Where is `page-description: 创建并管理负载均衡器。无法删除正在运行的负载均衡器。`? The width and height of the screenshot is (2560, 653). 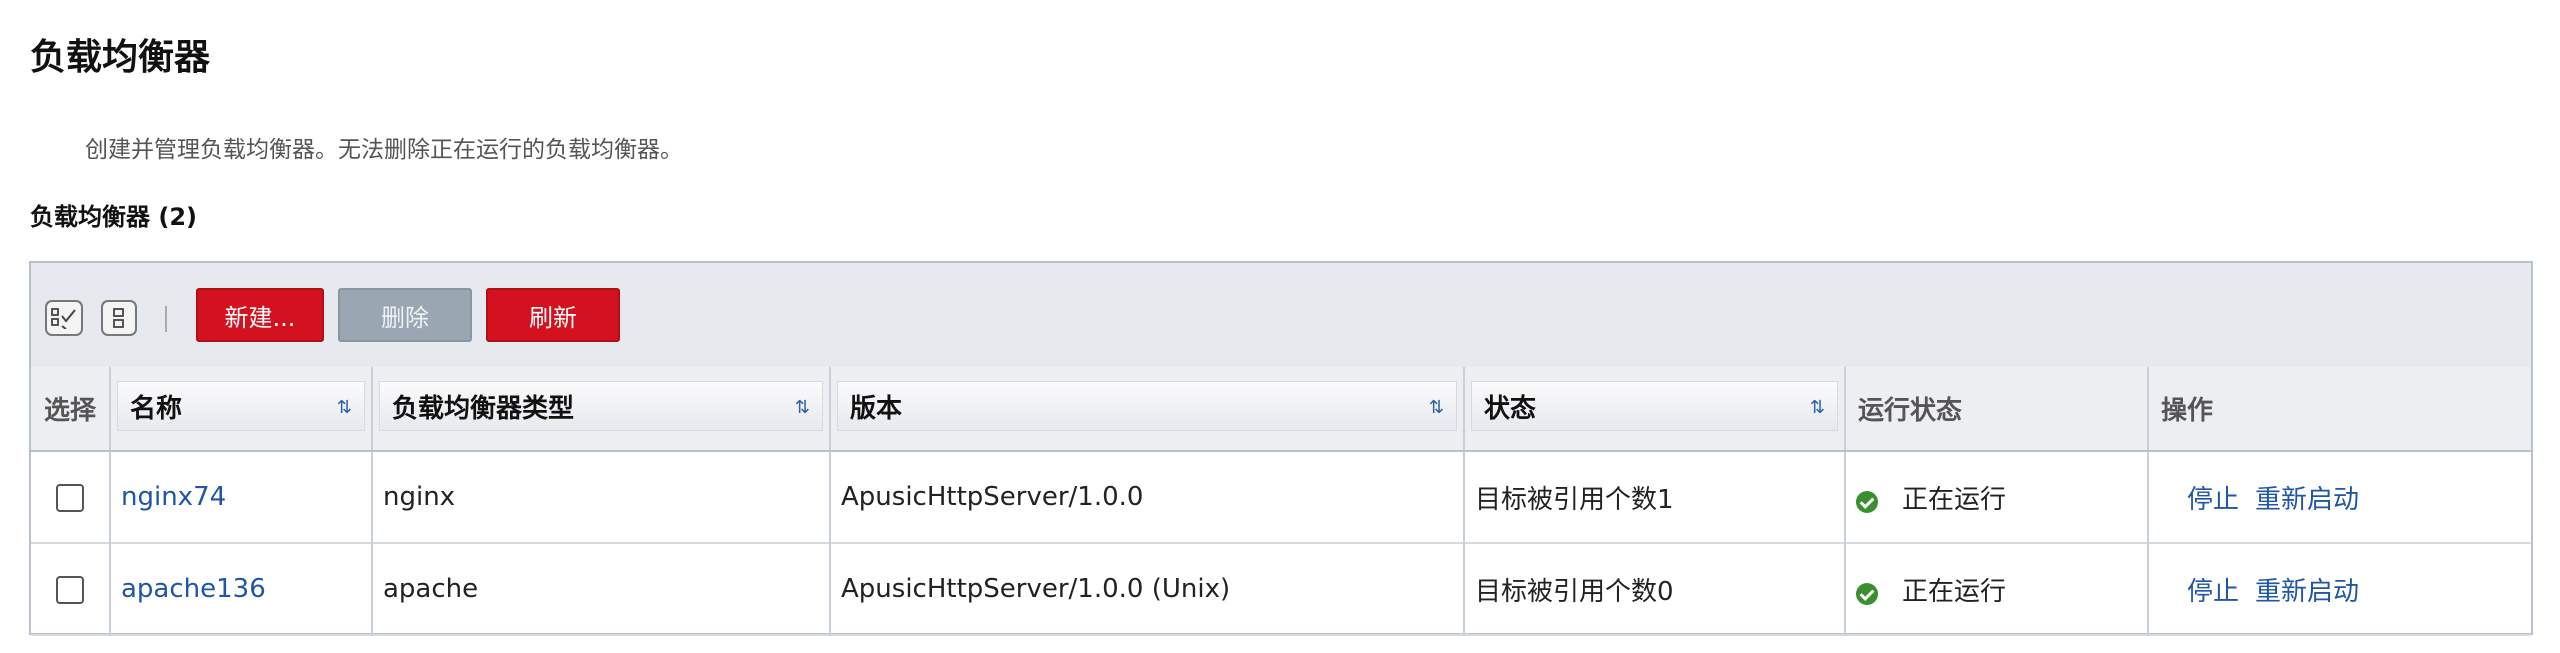 page-description: 创建并管理负载均衡器。无法删除正在运行的负载均衡器。 is located at coordinates (384, 150).